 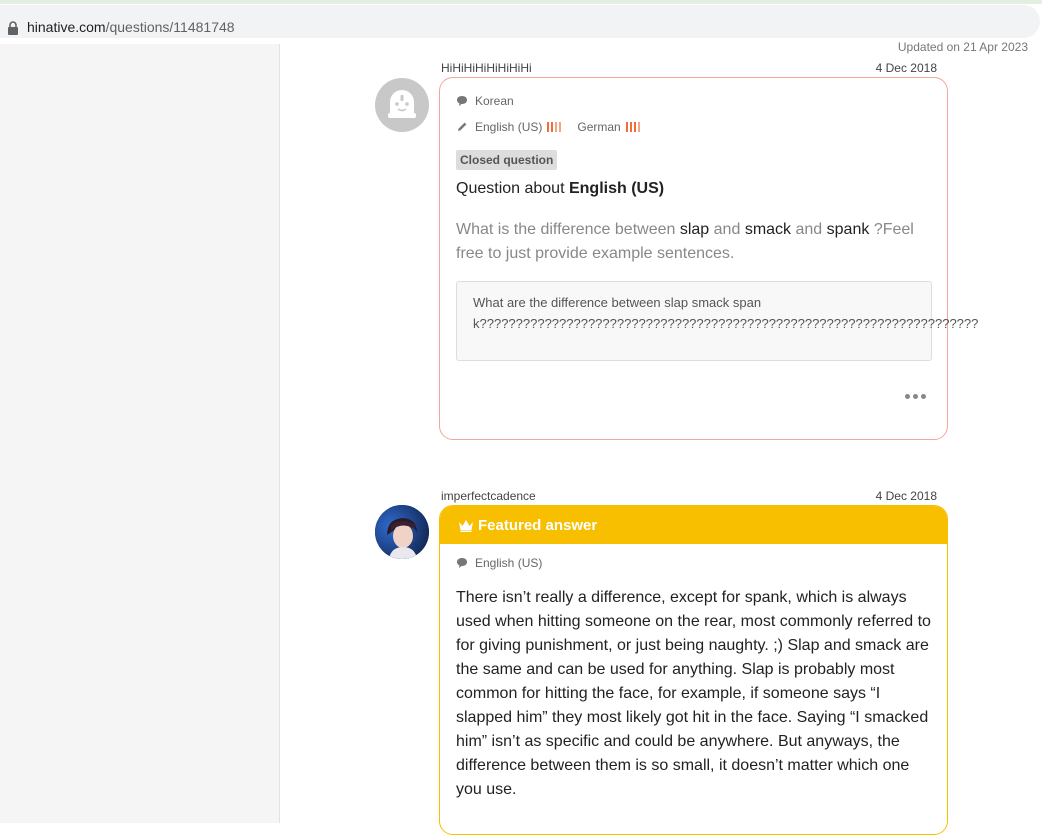 I want to click on url-field: hinative.com/questions/11481748, so click(x=520, y=21).